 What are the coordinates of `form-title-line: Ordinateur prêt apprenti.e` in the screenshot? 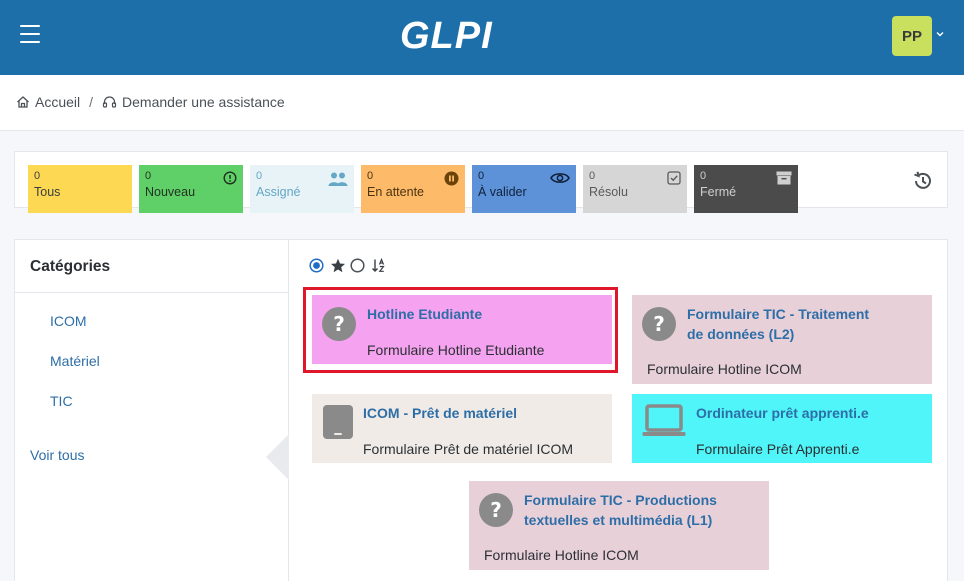 It's located at (782, 413).